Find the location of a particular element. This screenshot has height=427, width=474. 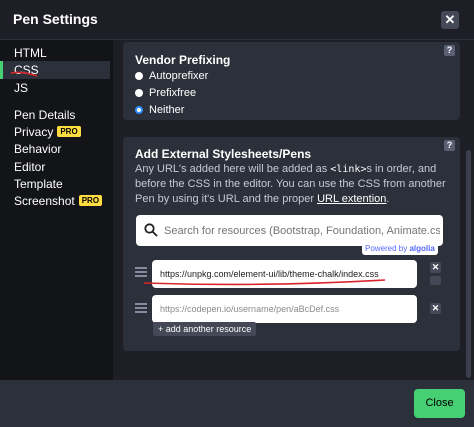

modal-footer is located at coordinates (237, 403).